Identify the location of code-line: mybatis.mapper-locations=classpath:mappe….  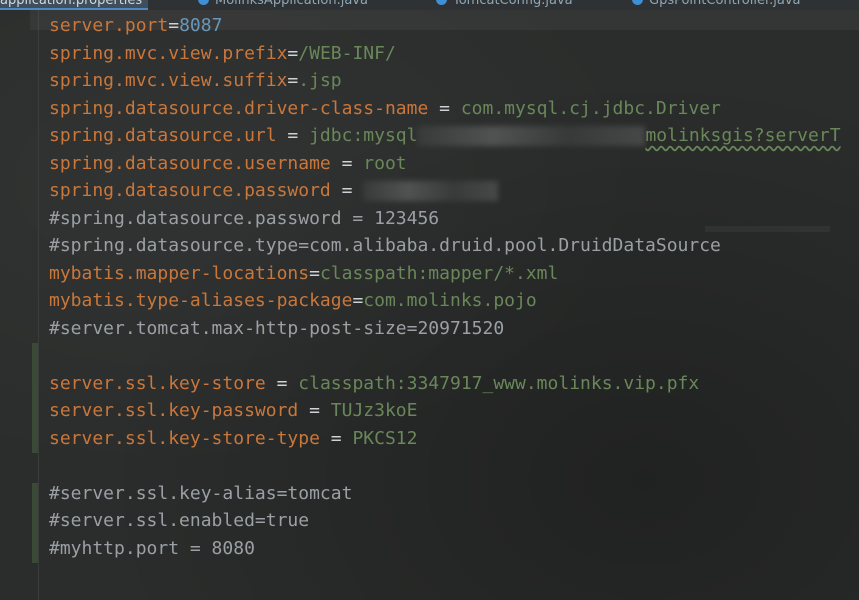
(303, 273).